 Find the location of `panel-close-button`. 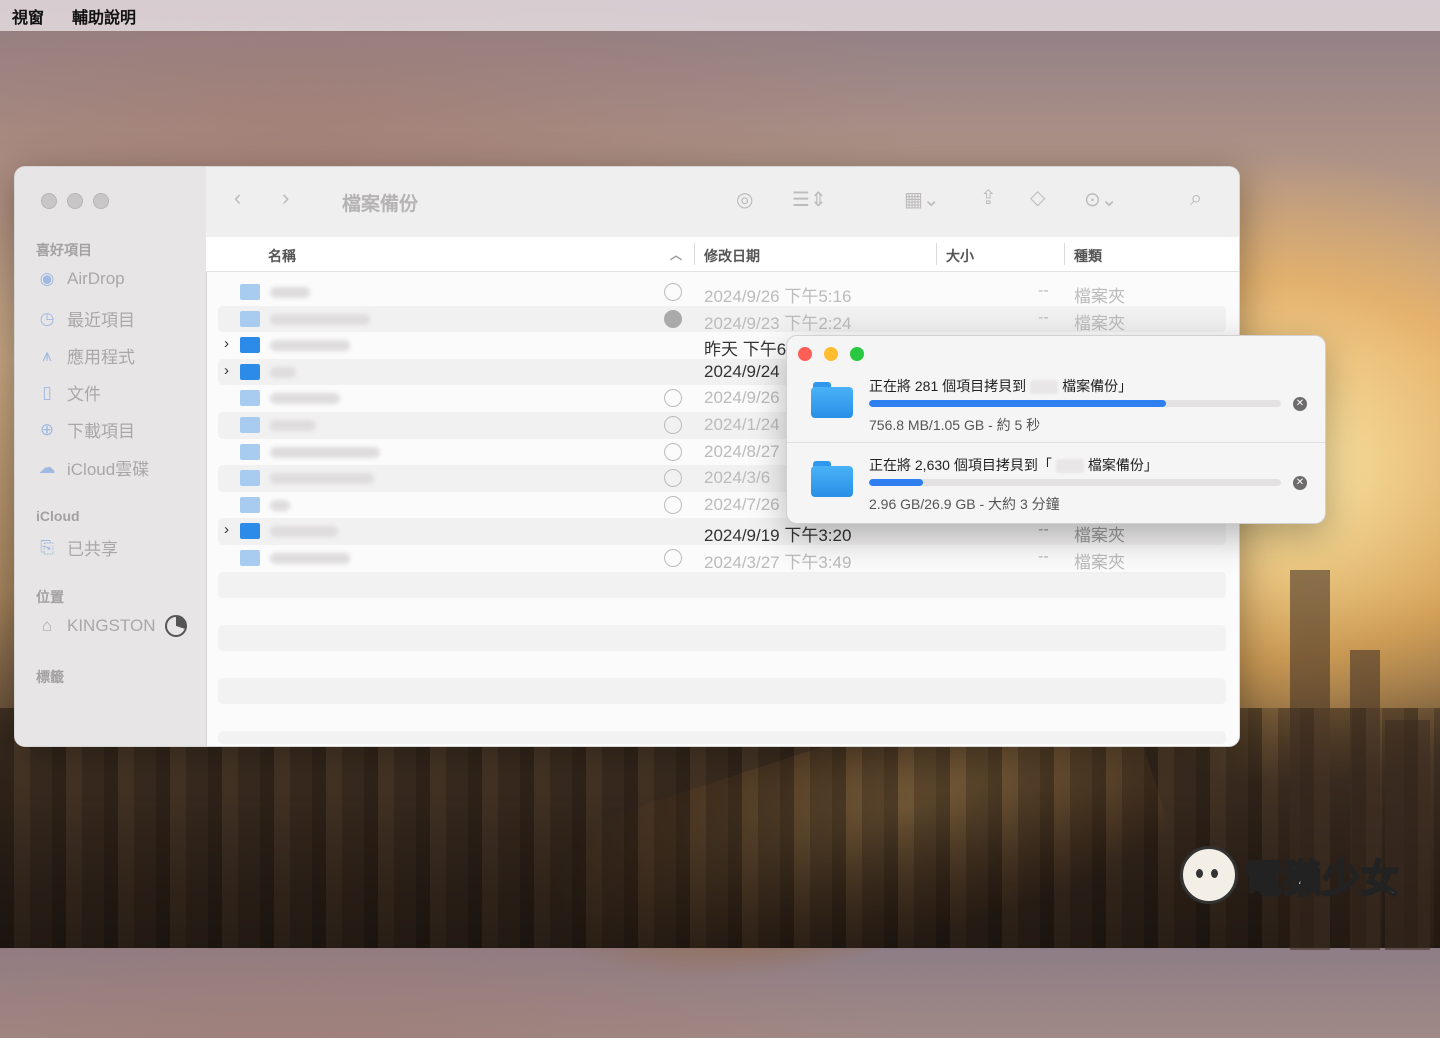

panel-close-button is located at coordinates (805, 354).